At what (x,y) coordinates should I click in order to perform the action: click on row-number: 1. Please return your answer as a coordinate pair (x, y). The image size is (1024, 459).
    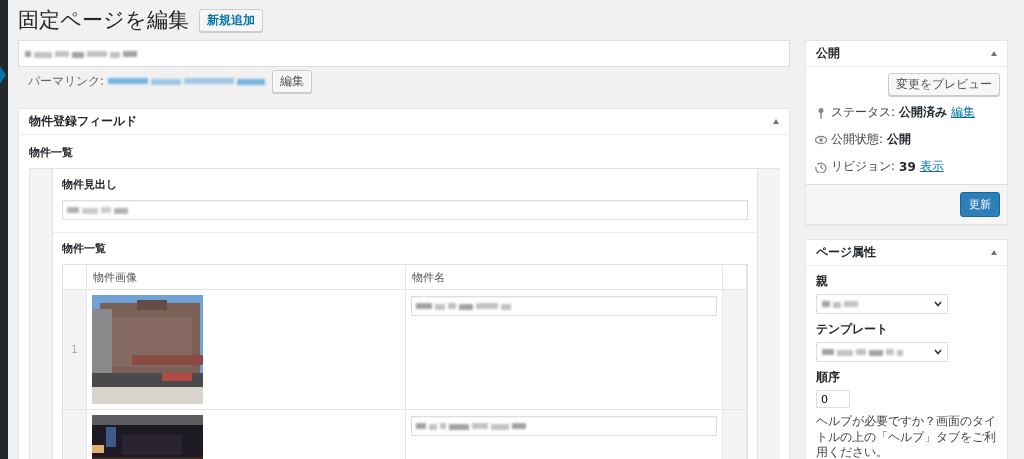
    Looking at the image, I should click on (74, 349).